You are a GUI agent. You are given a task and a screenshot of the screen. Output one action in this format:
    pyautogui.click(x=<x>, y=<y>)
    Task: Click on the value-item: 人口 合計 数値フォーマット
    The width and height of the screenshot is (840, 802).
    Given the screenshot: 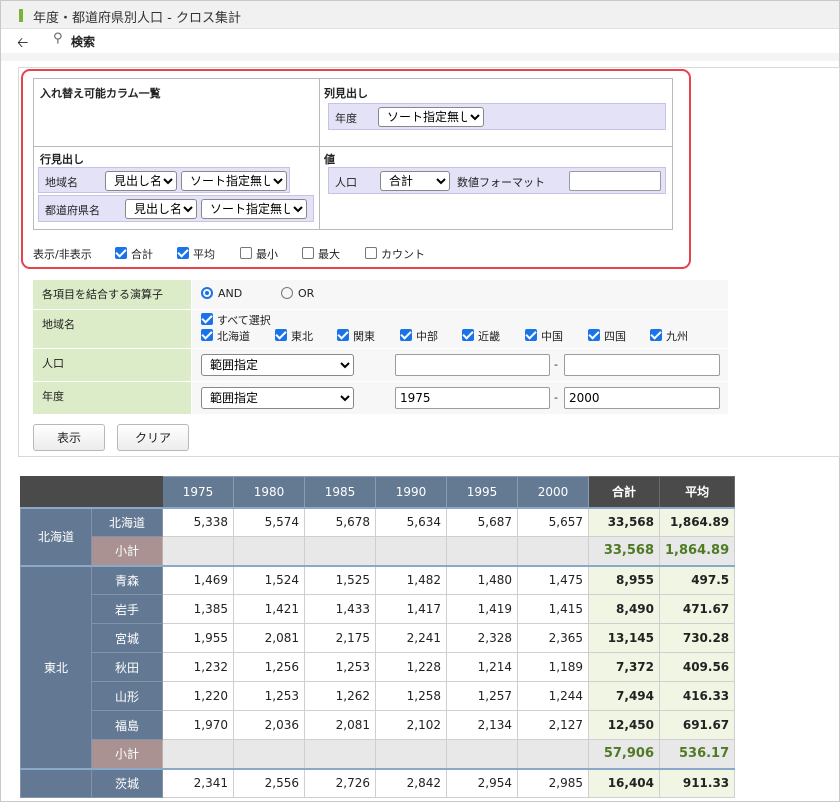 What is the action you would take?
    pyautogui.click(x=497, y=180)
    